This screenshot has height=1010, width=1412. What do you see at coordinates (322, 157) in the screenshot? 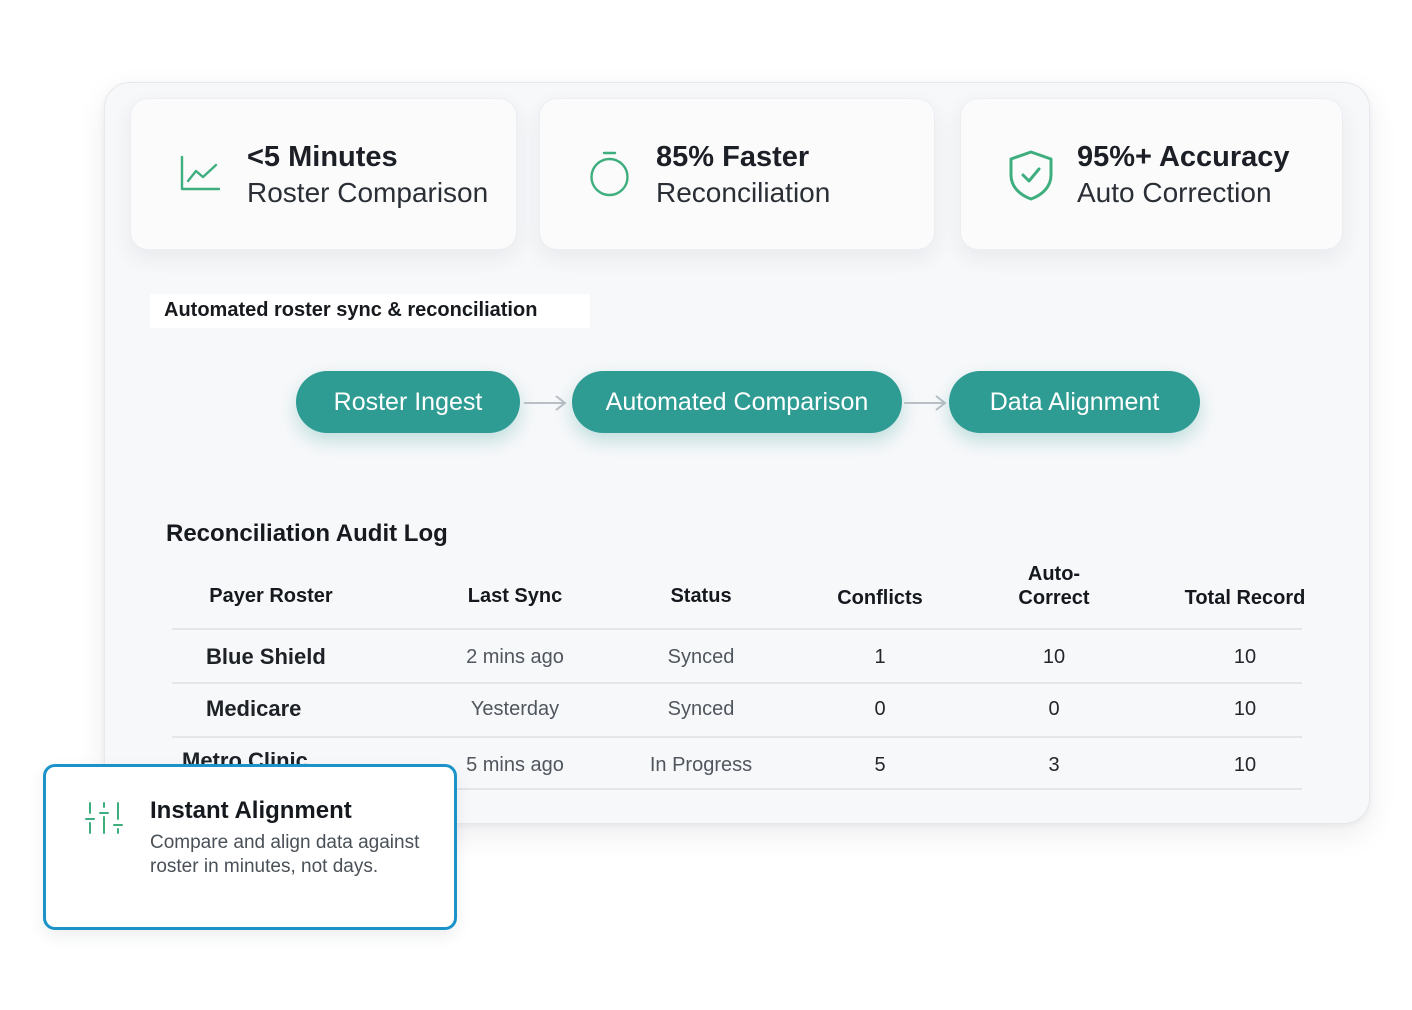
I see `stat-title: <5 Minutes` at bounding box center [322, 157].